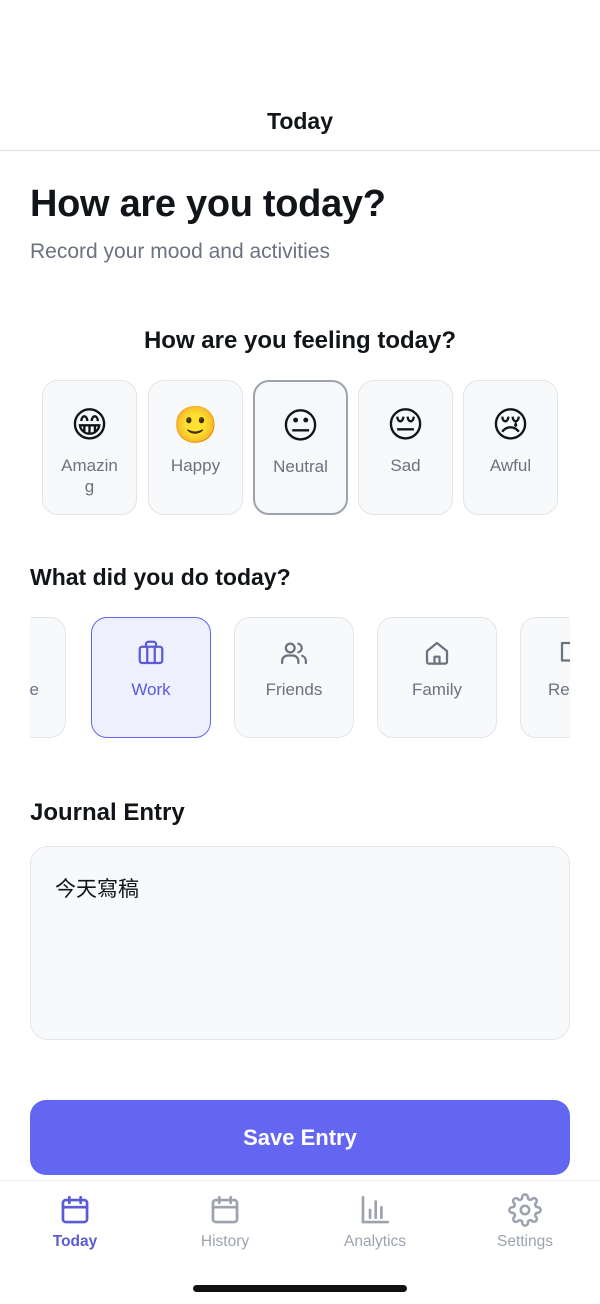  I want to click on activity-label: e, so click(34, 689).